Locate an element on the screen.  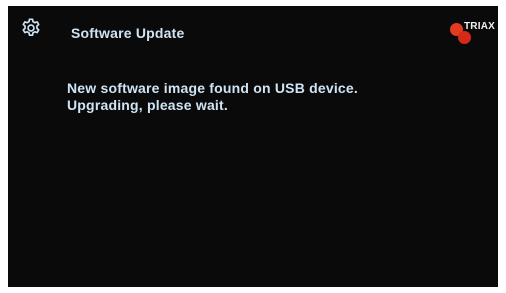
logo-brand-text: TRIAX is located at coordinates (479, 26).